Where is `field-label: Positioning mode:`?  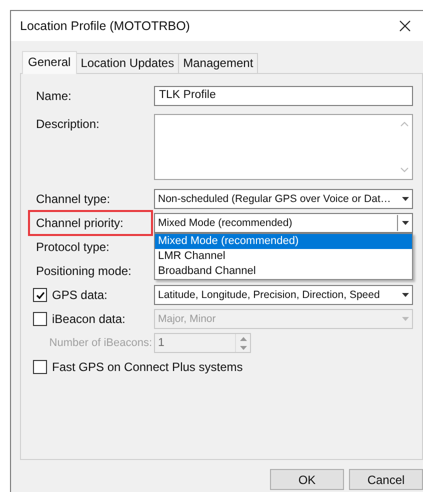 field-label: Positioning mode: is located at coordinates (83, 271).